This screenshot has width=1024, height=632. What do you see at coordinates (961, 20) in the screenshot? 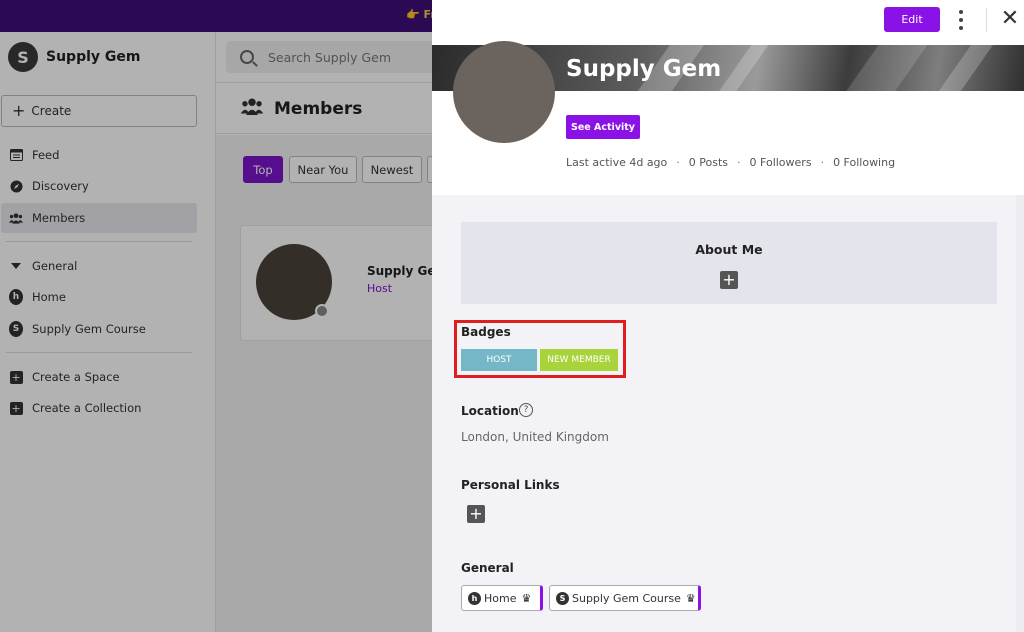
I see `more-options-icon` at bounding box center [961, 20].